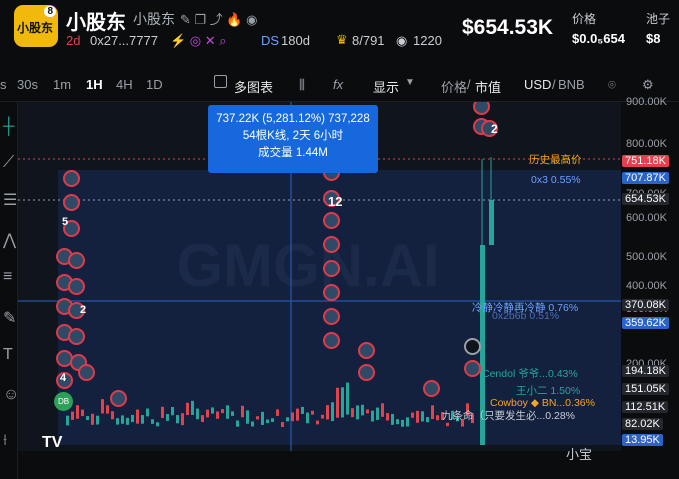  I want to click on watermark-credit: 小宝, so click(579, 454).